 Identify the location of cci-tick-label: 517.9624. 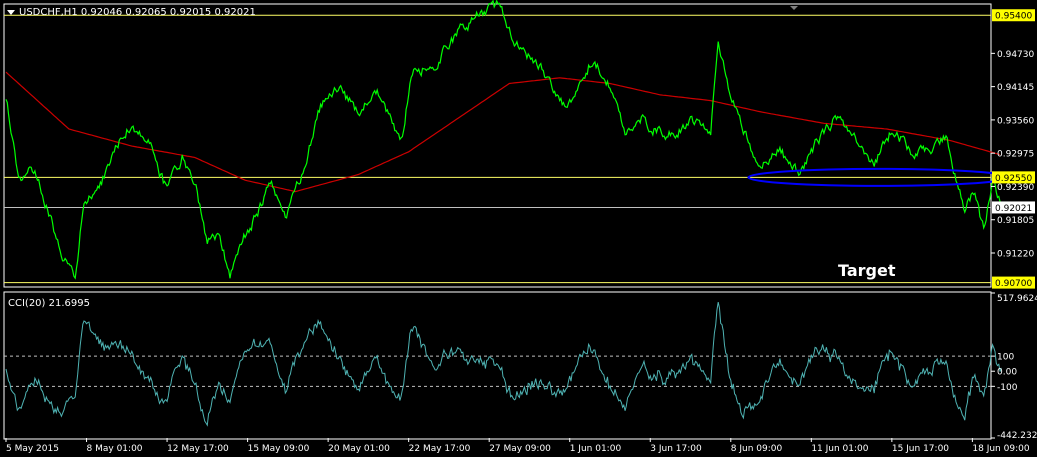
(1017, 299).